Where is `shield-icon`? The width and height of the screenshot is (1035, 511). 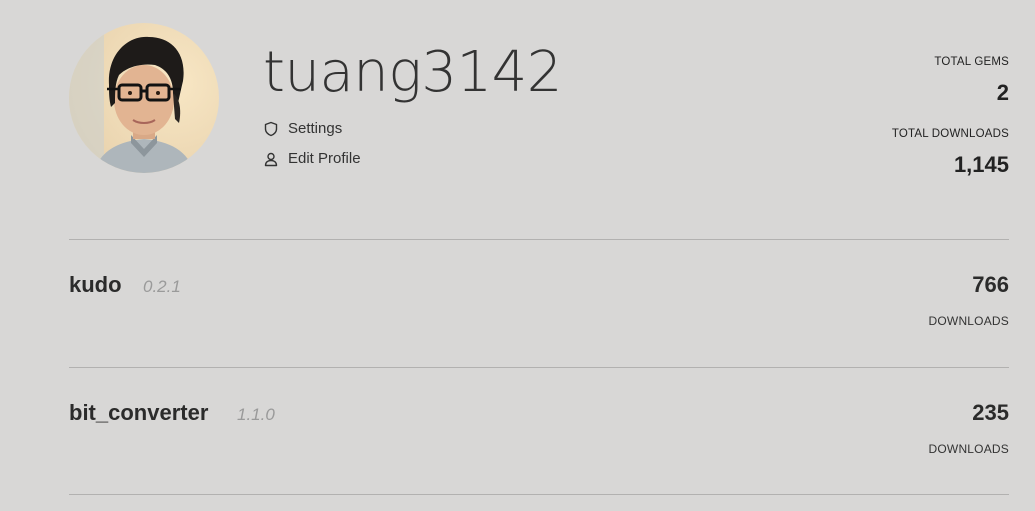 shield-icon is located at coordinates (271, 129).